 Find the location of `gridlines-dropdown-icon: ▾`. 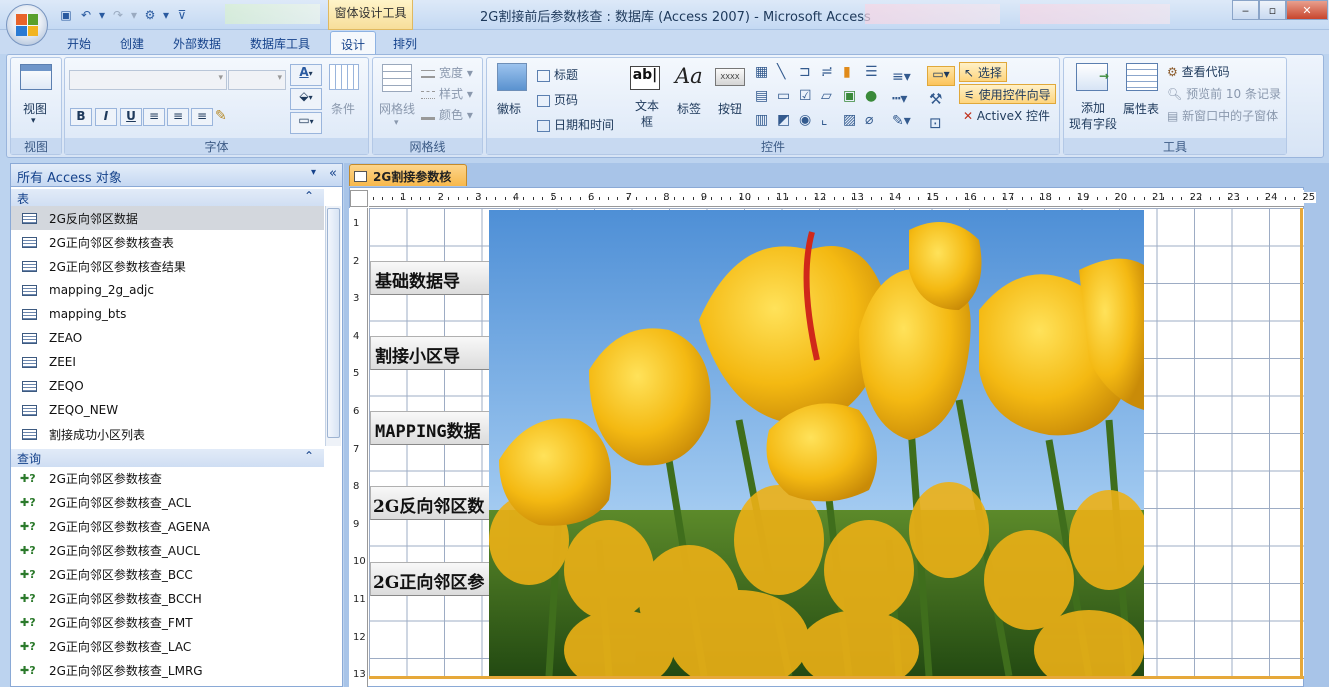

gridlines-dropdown-icon: ▾ is located at coordinates (396, 123).